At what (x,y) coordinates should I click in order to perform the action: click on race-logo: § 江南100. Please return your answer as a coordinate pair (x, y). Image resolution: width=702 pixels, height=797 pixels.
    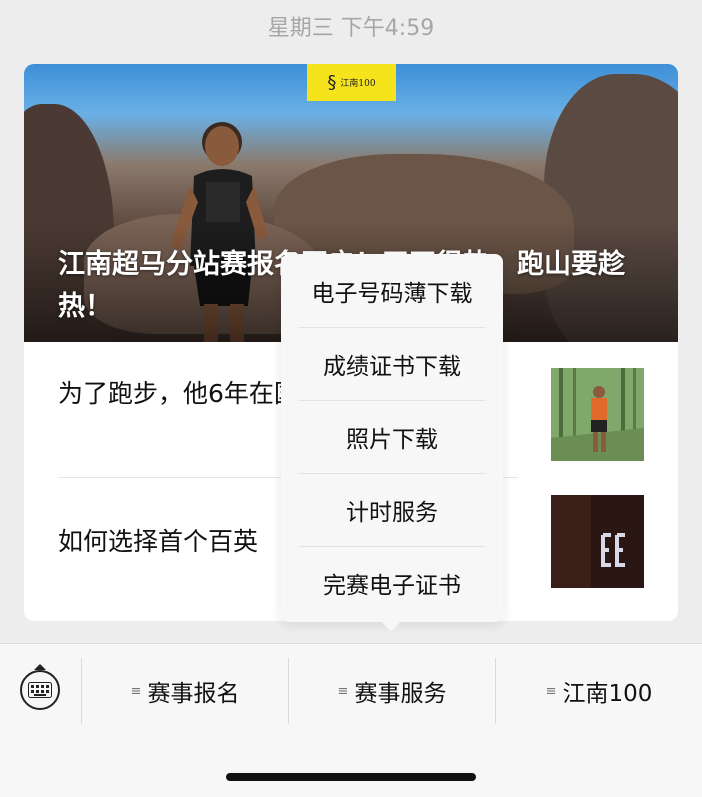
    Looking at the image, I should click on (351, 82).